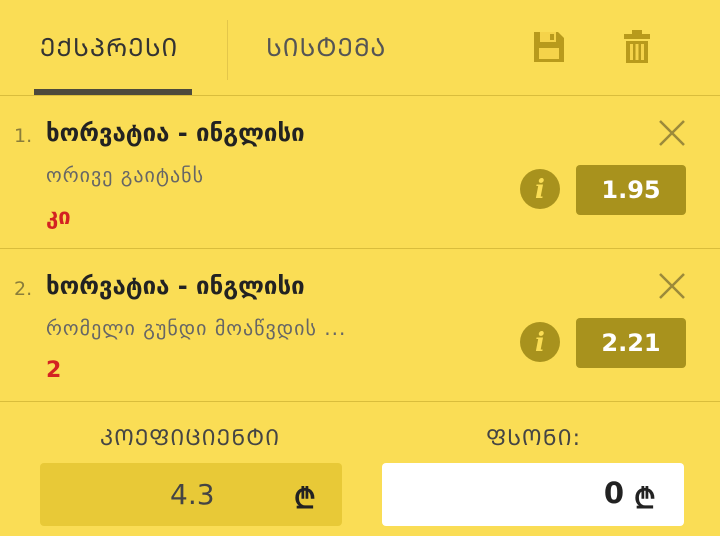  What do you see at coordinates (54, 370) in the screenshot?
I see `bet-pick: 2` at bounding box center [54, 370].